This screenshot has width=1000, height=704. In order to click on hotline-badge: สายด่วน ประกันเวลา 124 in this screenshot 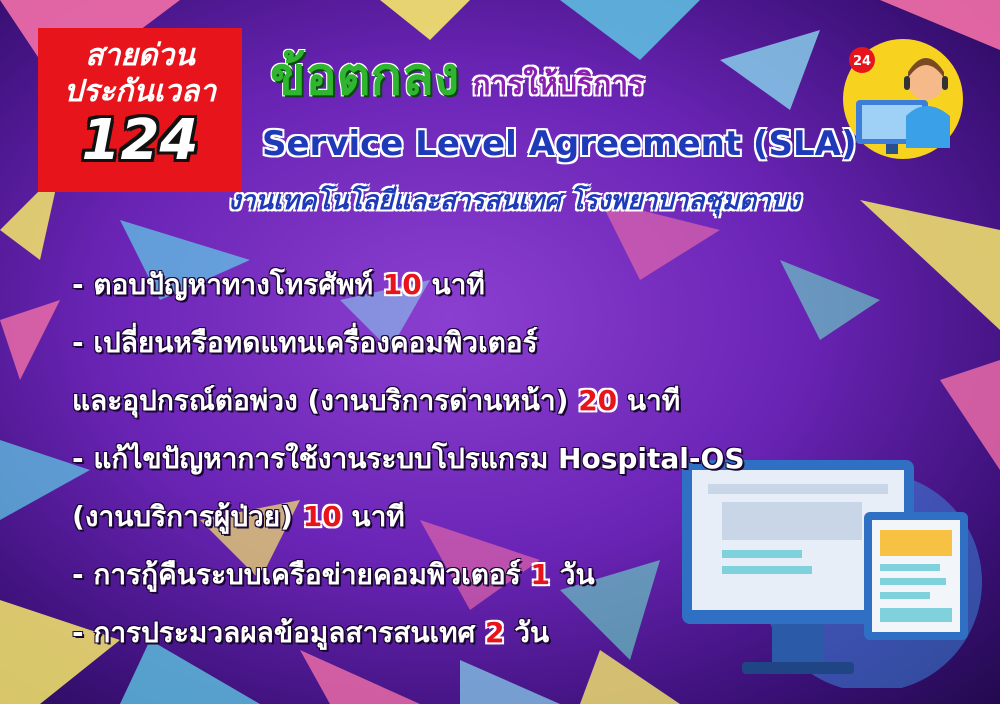, I will do `click(140, 110)`.